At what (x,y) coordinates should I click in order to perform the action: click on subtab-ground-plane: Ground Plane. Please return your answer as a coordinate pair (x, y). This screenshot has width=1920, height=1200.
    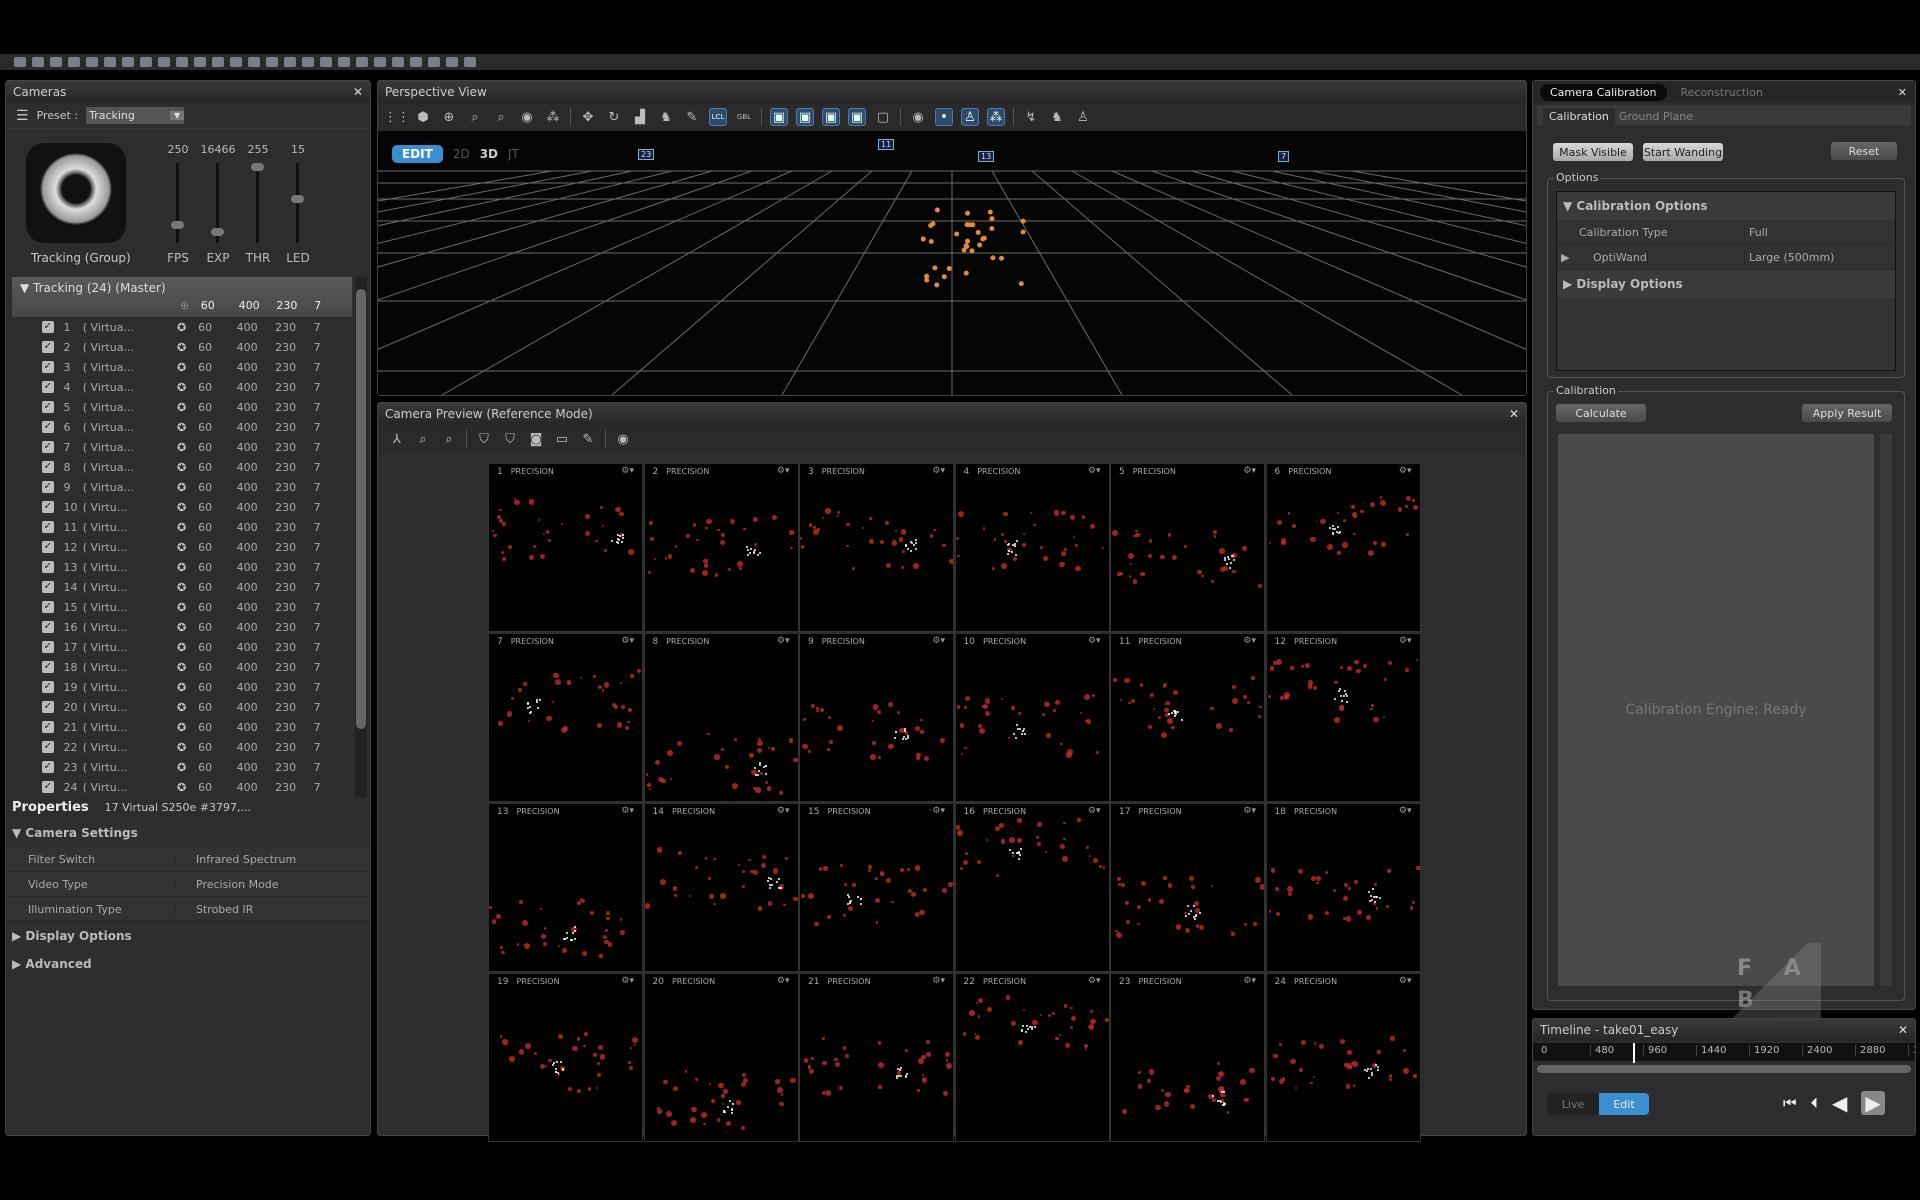
    Looking at the image, I should click on (1656, 116).